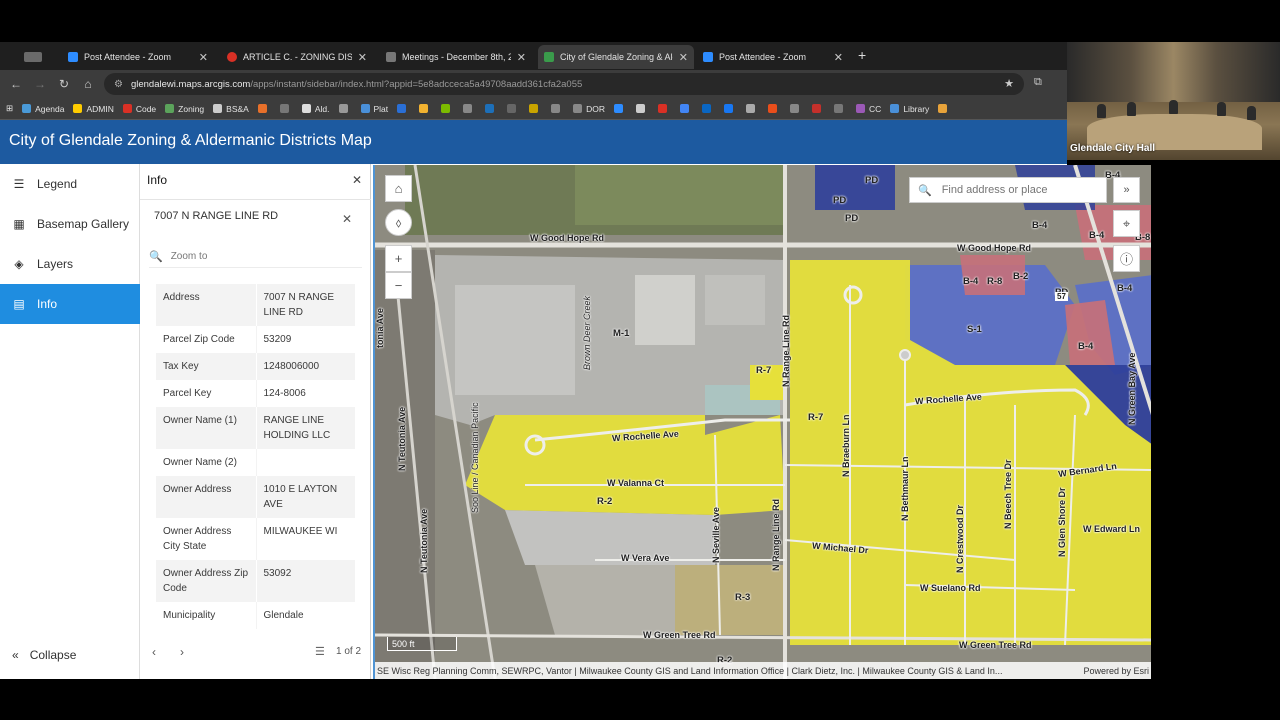 The height and width of the screenshot is (720, 1280). I want to click on bookmark-item: Plat, so click(374, 109).